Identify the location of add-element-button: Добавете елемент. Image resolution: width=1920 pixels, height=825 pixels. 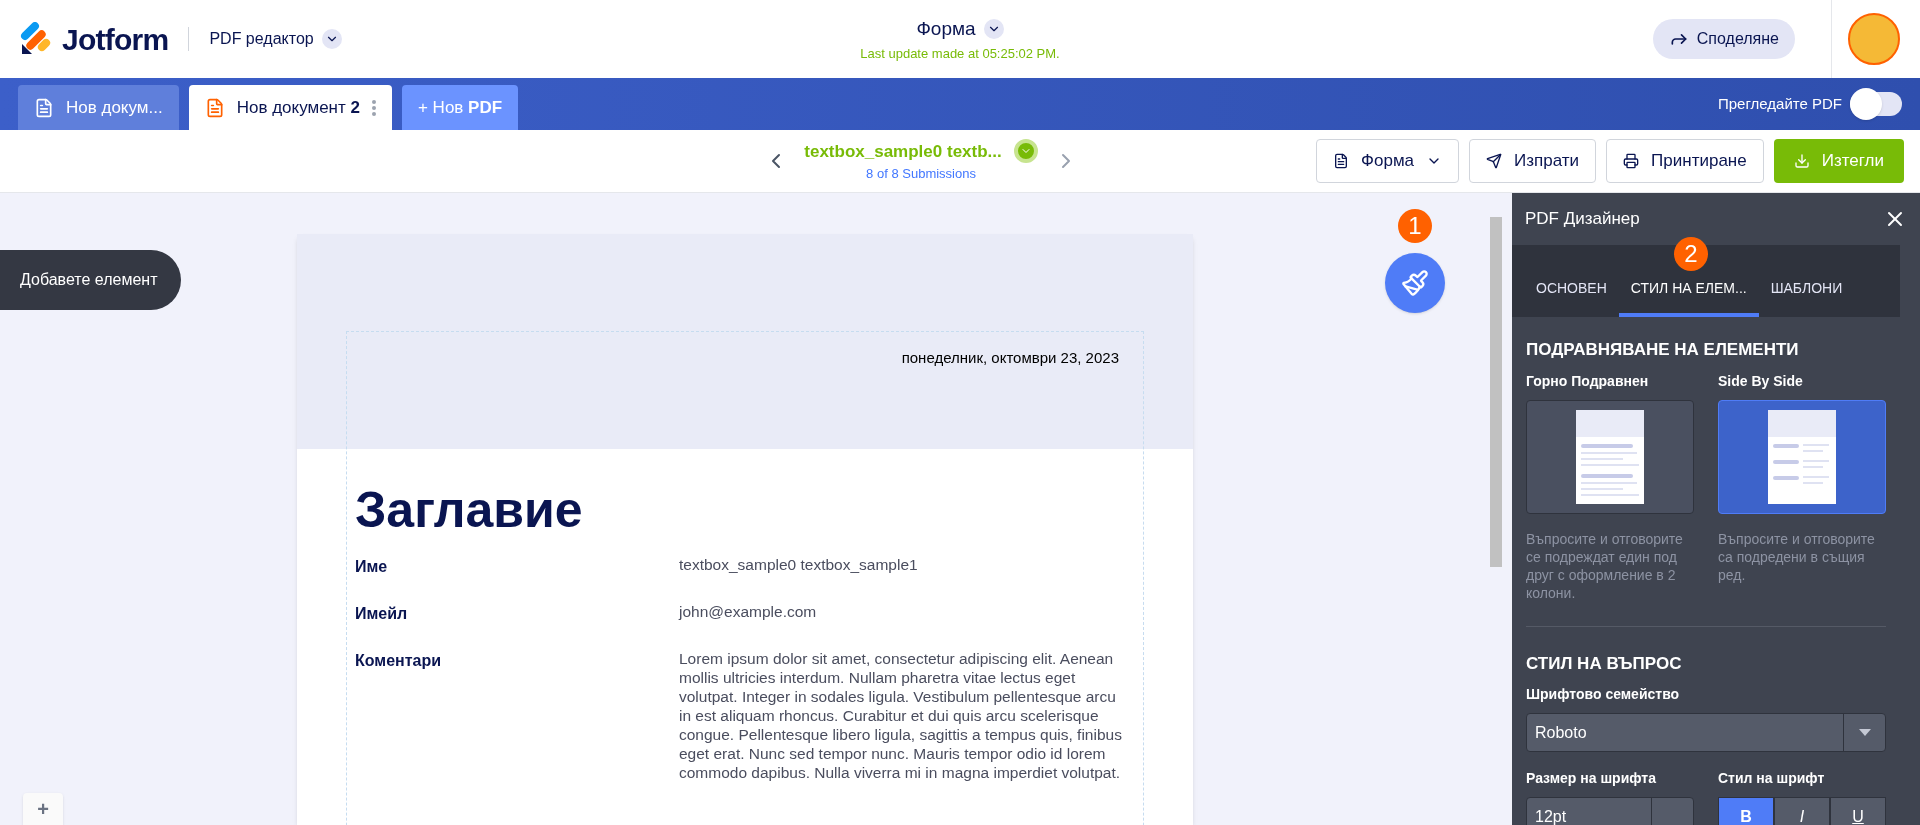
(91, 280).